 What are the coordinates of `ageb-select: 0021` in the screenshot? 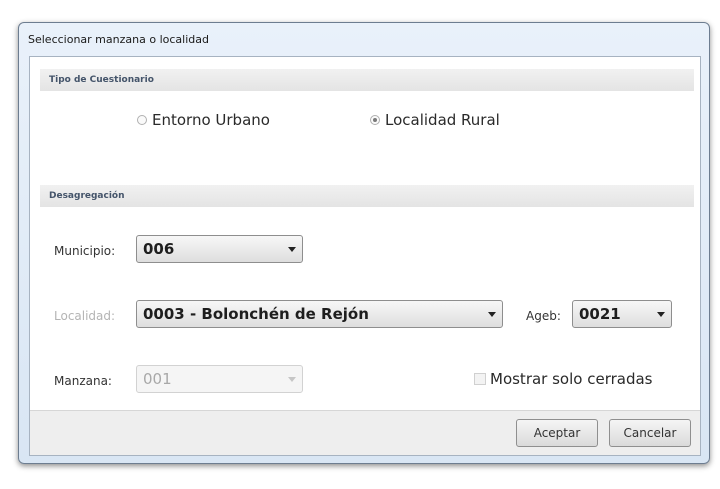 It's located at (622, 314).